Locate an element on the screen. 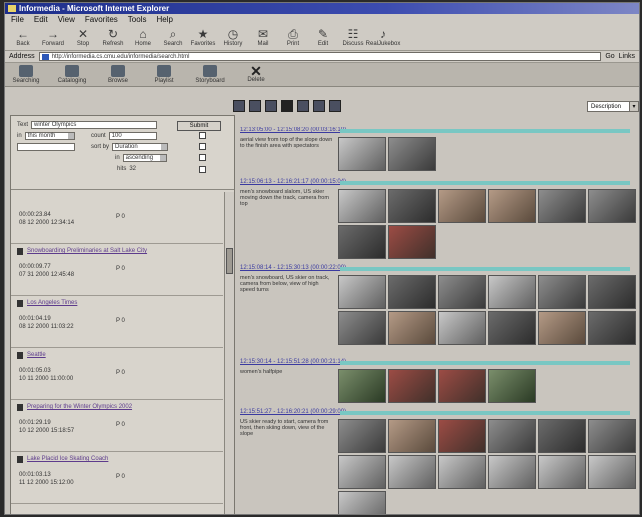 Image resolution: width=642 pixels, height=517 pixels. submit-button: Submit is located at coordinates (199, 126).